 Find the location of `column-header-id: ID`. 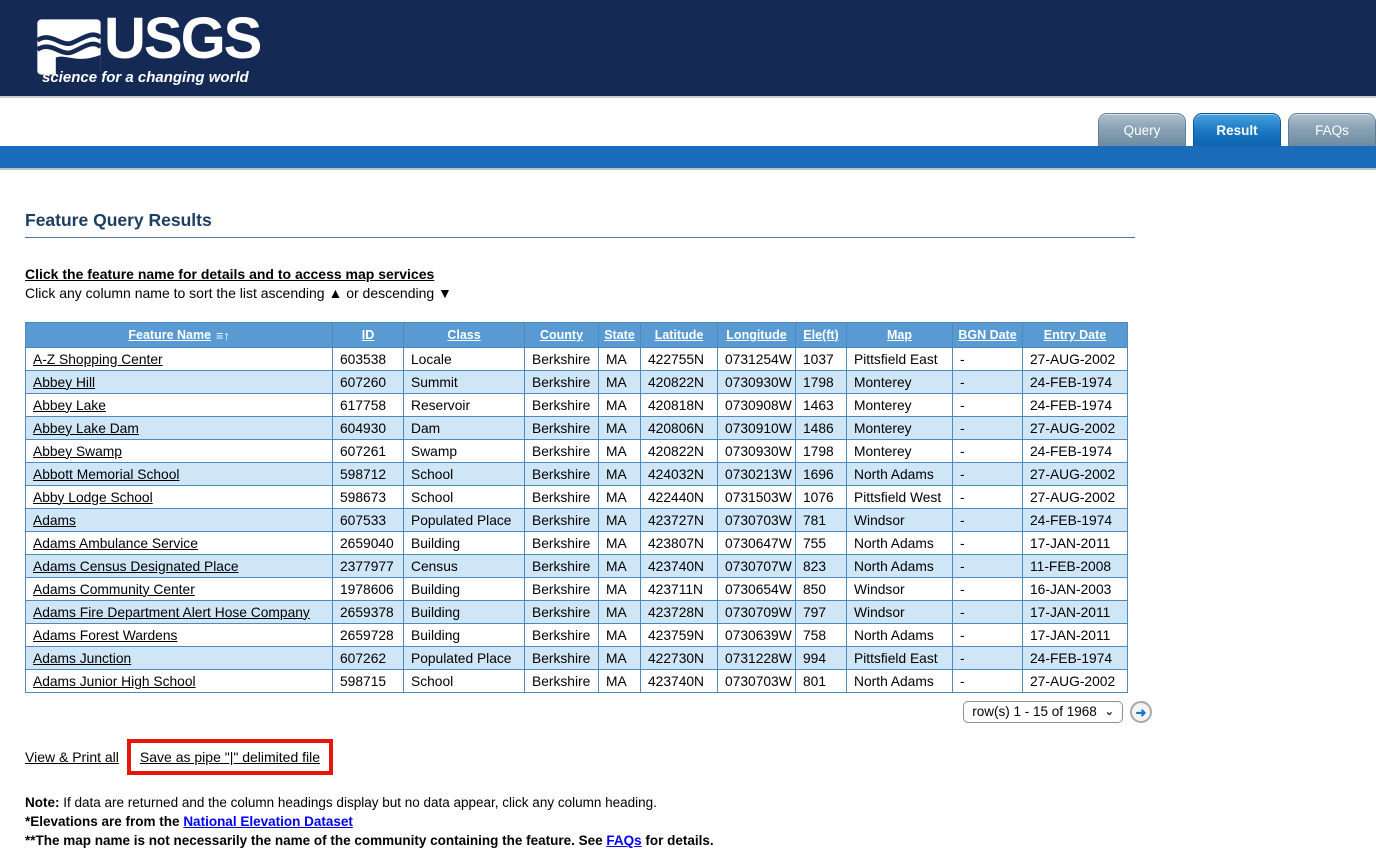

column-header-id: ID is located at coordinates (368, 335).